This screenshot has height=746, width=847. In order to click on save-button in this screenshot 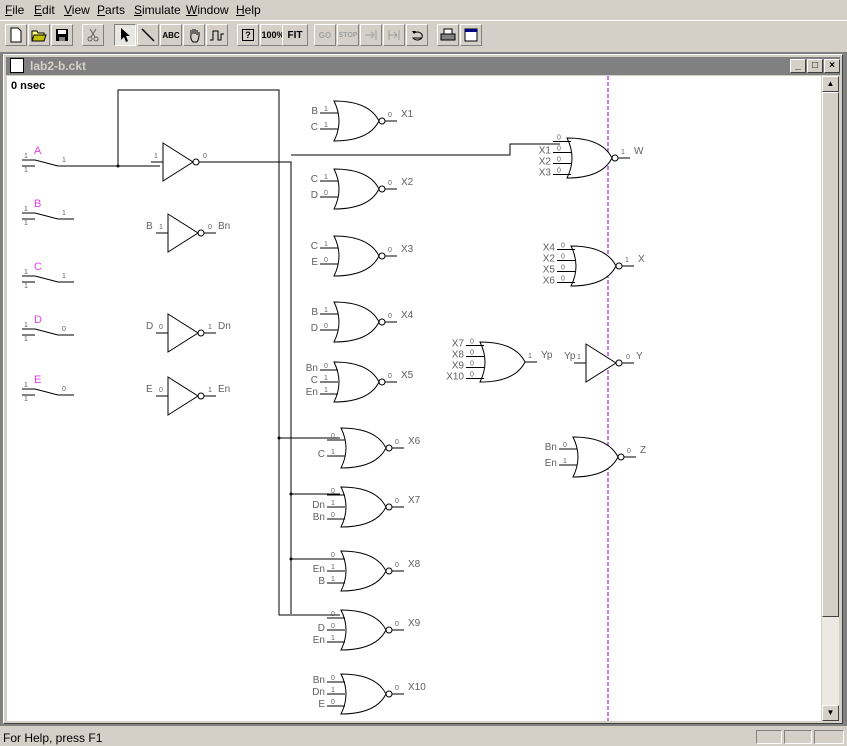, I will do `click(62, 35)`.